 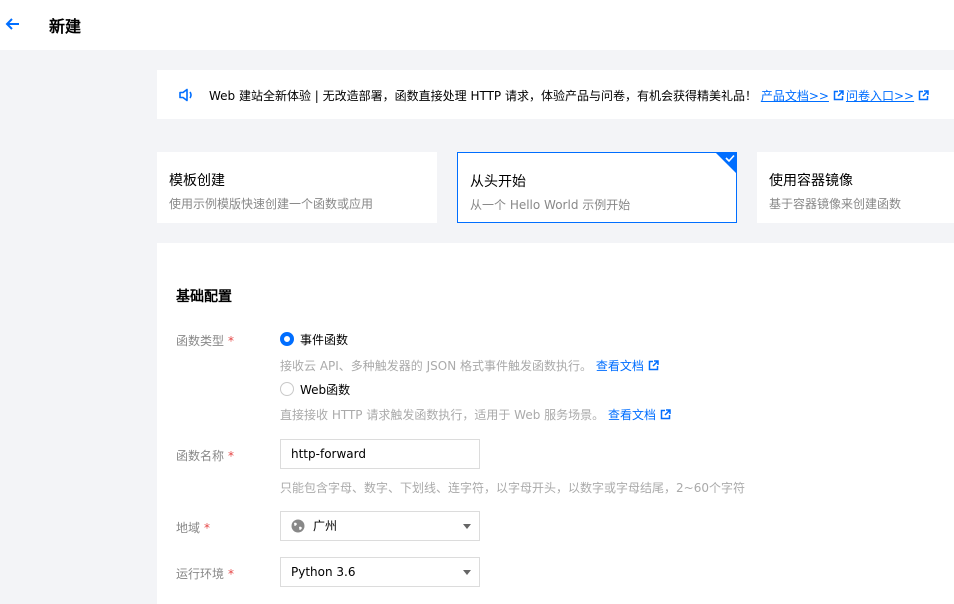 I want to click on product-doc-link: 产品文档>>, so click(x=795, y=96).